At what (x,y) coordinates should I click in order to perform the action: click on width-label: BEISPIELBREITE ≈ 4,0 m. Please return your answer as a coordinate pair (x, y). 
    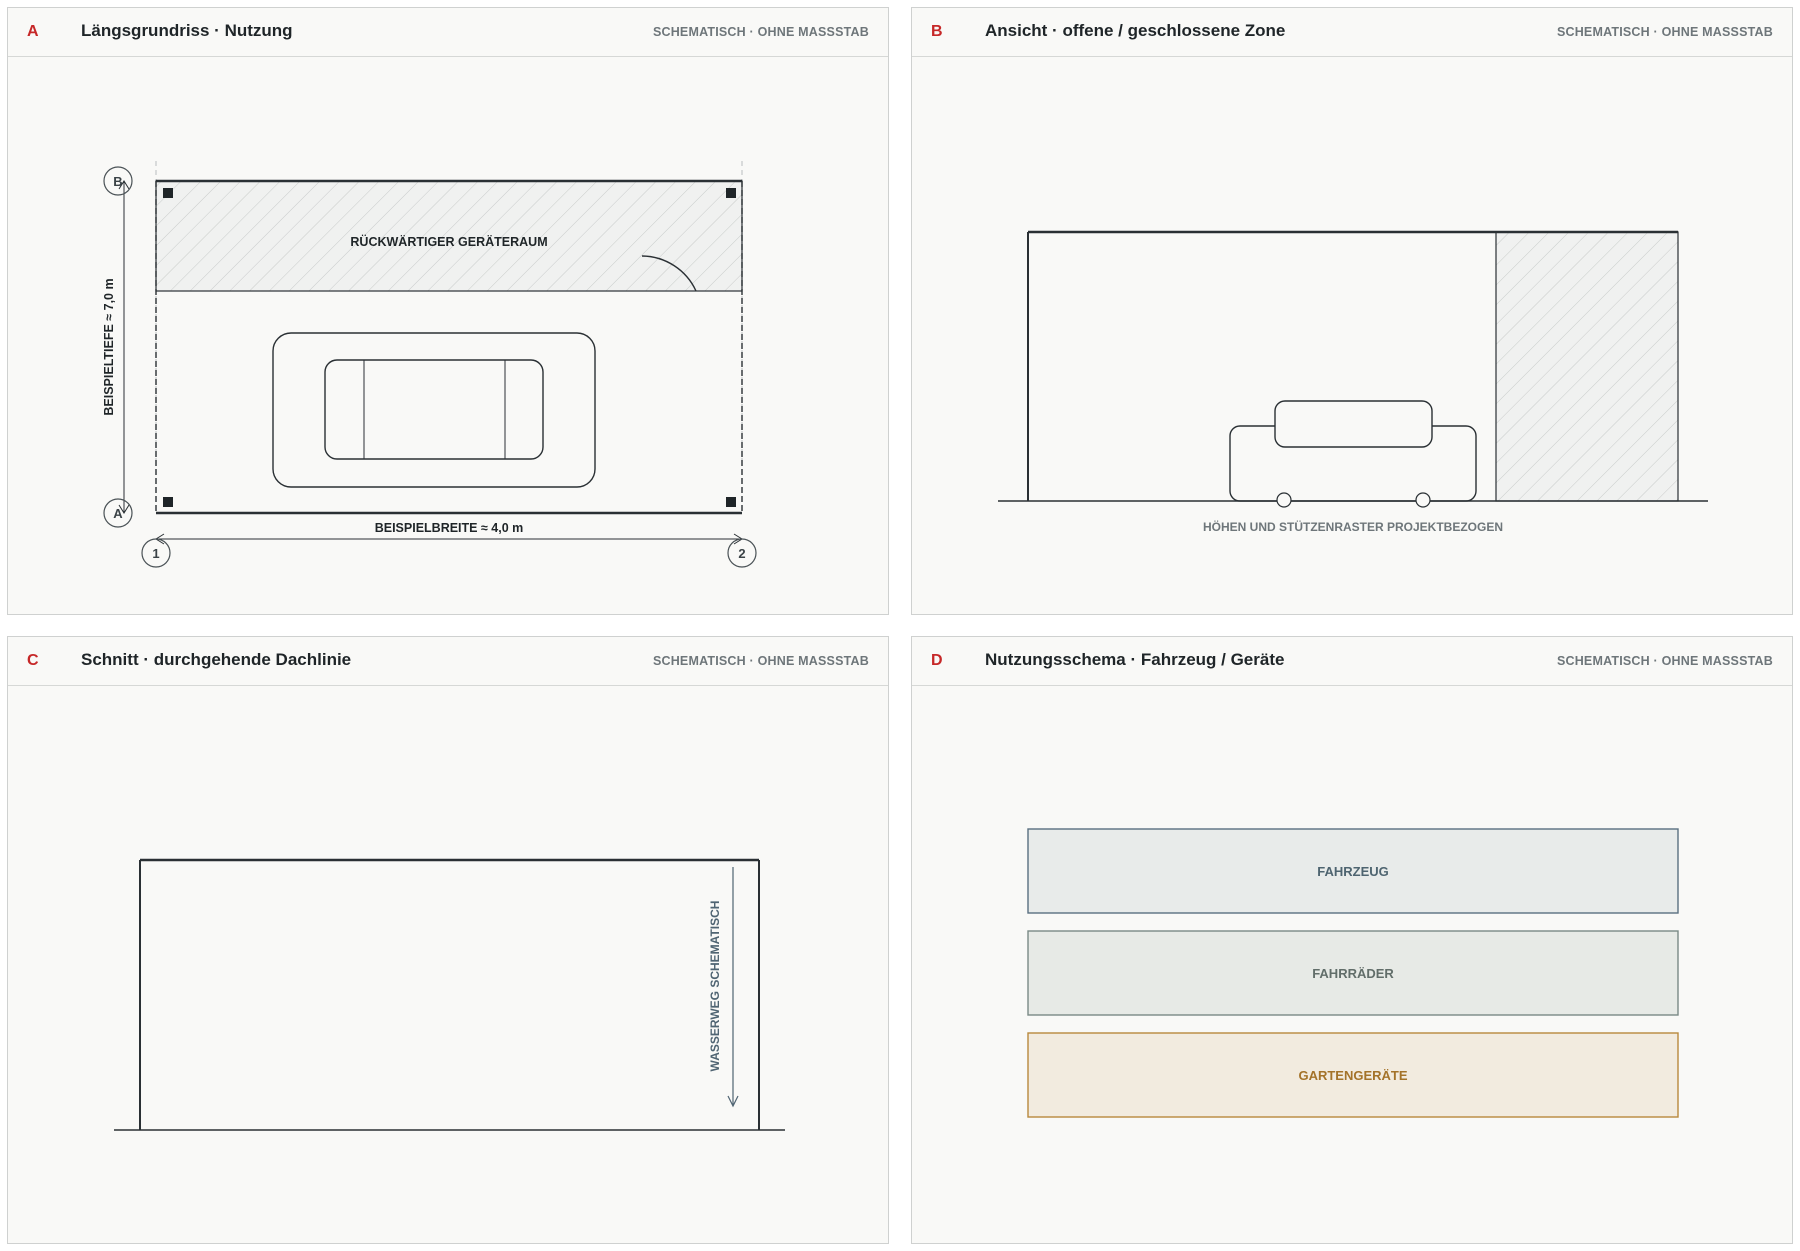
    Looking at the image, I should click on (449, 528).